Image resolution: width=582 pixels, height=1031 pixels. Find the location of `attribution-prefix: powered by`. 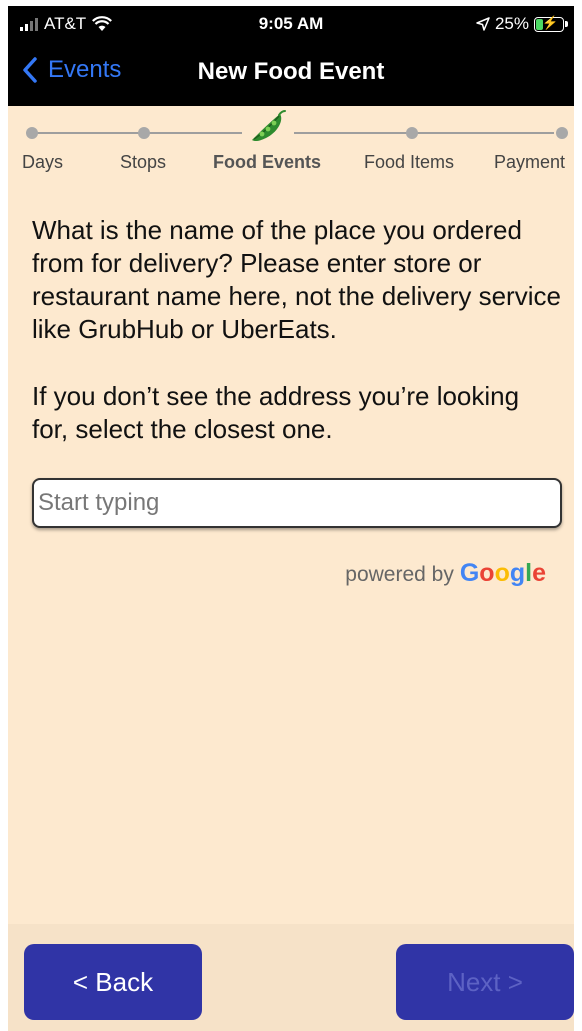

attribution-prefix: powered by is located at coordinates (399, 574).